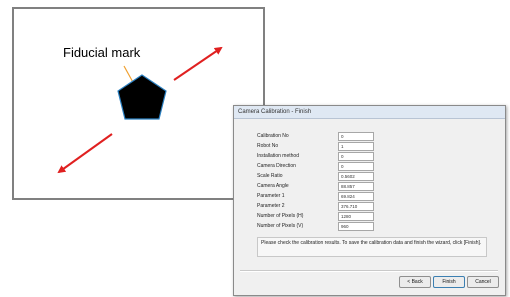 The image size is (510, 297). What do you see at coordinates (356, 206) in the screenshot?
I see `field-value: 376.710` at bounding box center [356, 206].